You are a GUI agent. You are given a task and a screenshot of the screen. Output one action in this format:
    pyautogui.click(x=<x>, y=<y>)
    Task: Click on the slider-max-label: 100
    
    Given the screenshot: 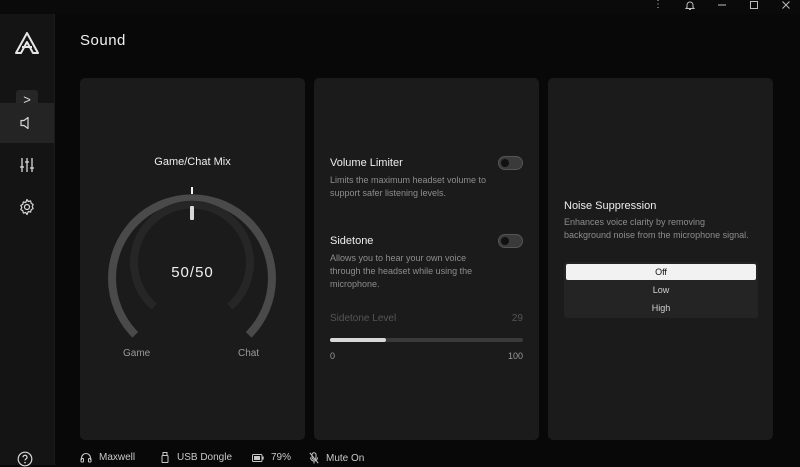 What is the action you would take?
    pyautogui.click(x=515, y=356)
    